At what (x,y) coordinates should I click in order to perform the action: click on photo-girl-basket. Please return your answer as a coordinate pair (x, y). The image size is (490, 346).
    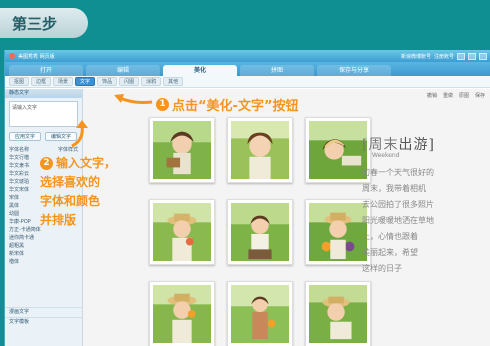
    Looking at the image, I should click on (182, 150).